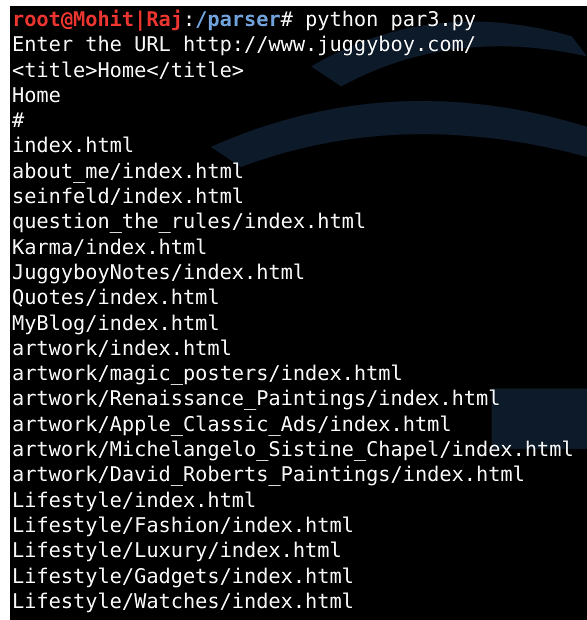 Image resolution: width=587 pixels, height=620 pixels. What do you see at coordinates (183, 601) in the screenshot?
I see `output-line: Lifestyle/Watches/index.html` at bounding box center [183, 601].